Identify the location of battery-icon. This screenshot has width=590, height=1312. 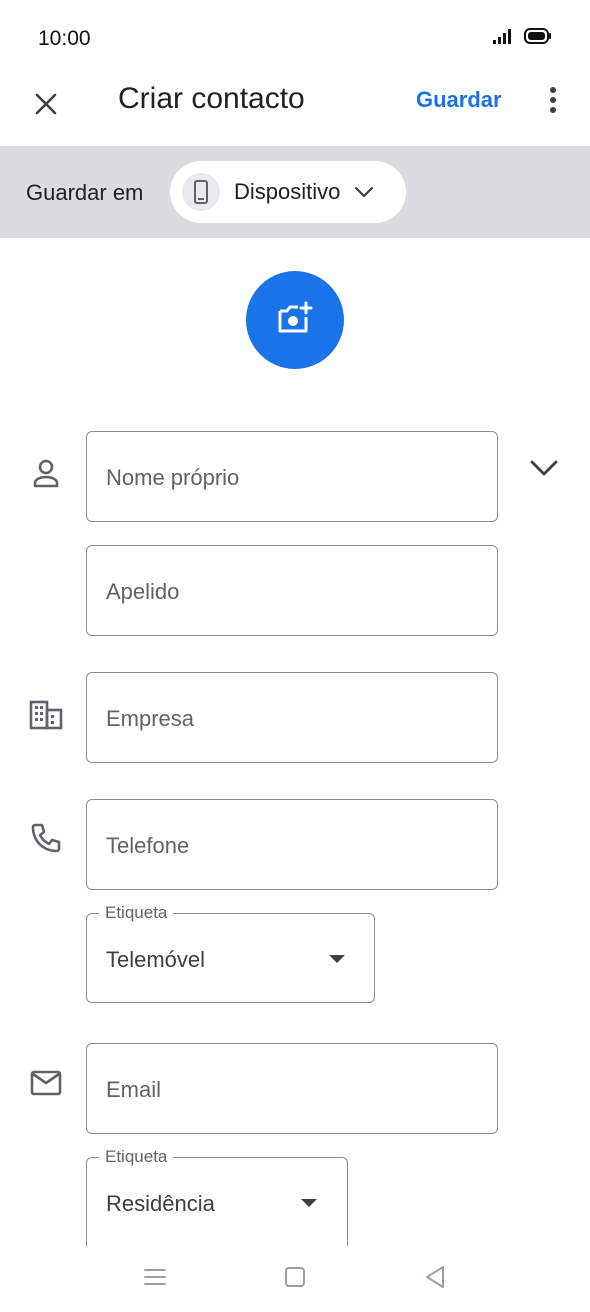
(538, 38).